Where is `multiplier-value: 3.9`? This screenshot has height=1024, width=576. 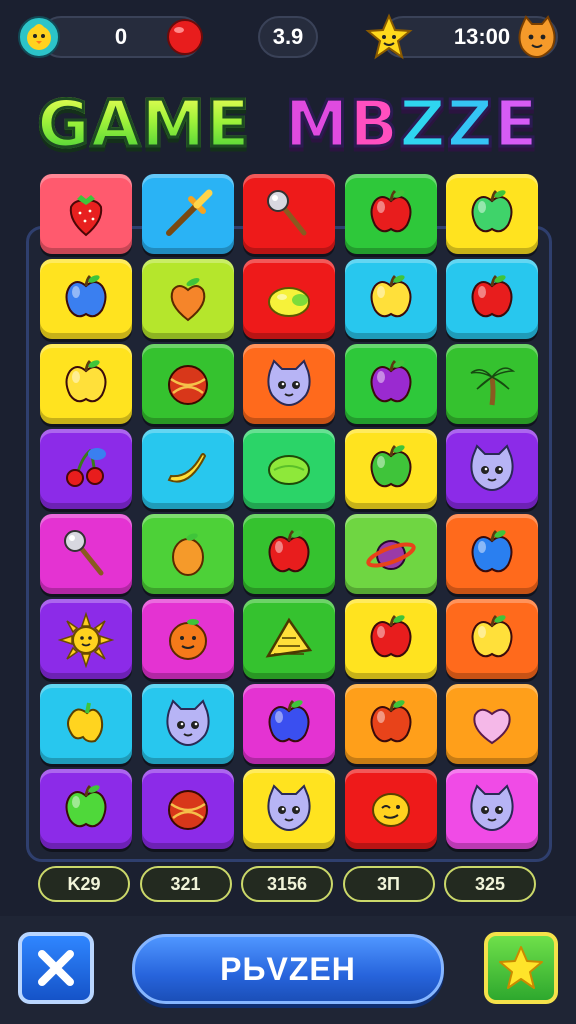
multiplier-value: 3.9 is located at coordinates (288, 36).